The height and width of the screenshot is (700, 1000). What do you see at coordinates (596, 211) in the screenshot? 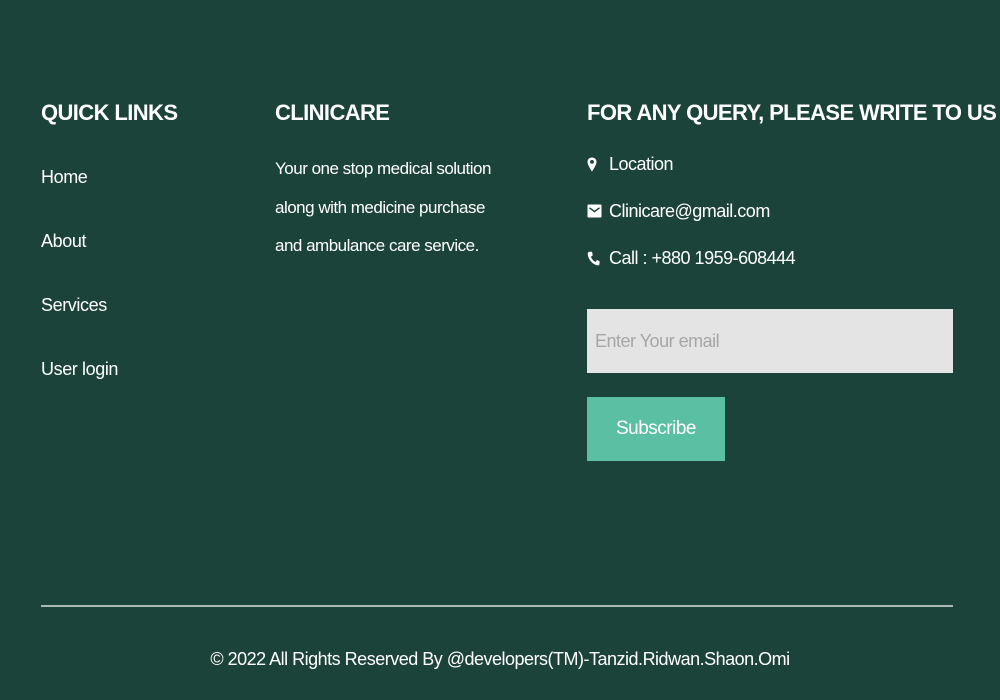
I see `envelope-icon` at bounding box center [596, 211].